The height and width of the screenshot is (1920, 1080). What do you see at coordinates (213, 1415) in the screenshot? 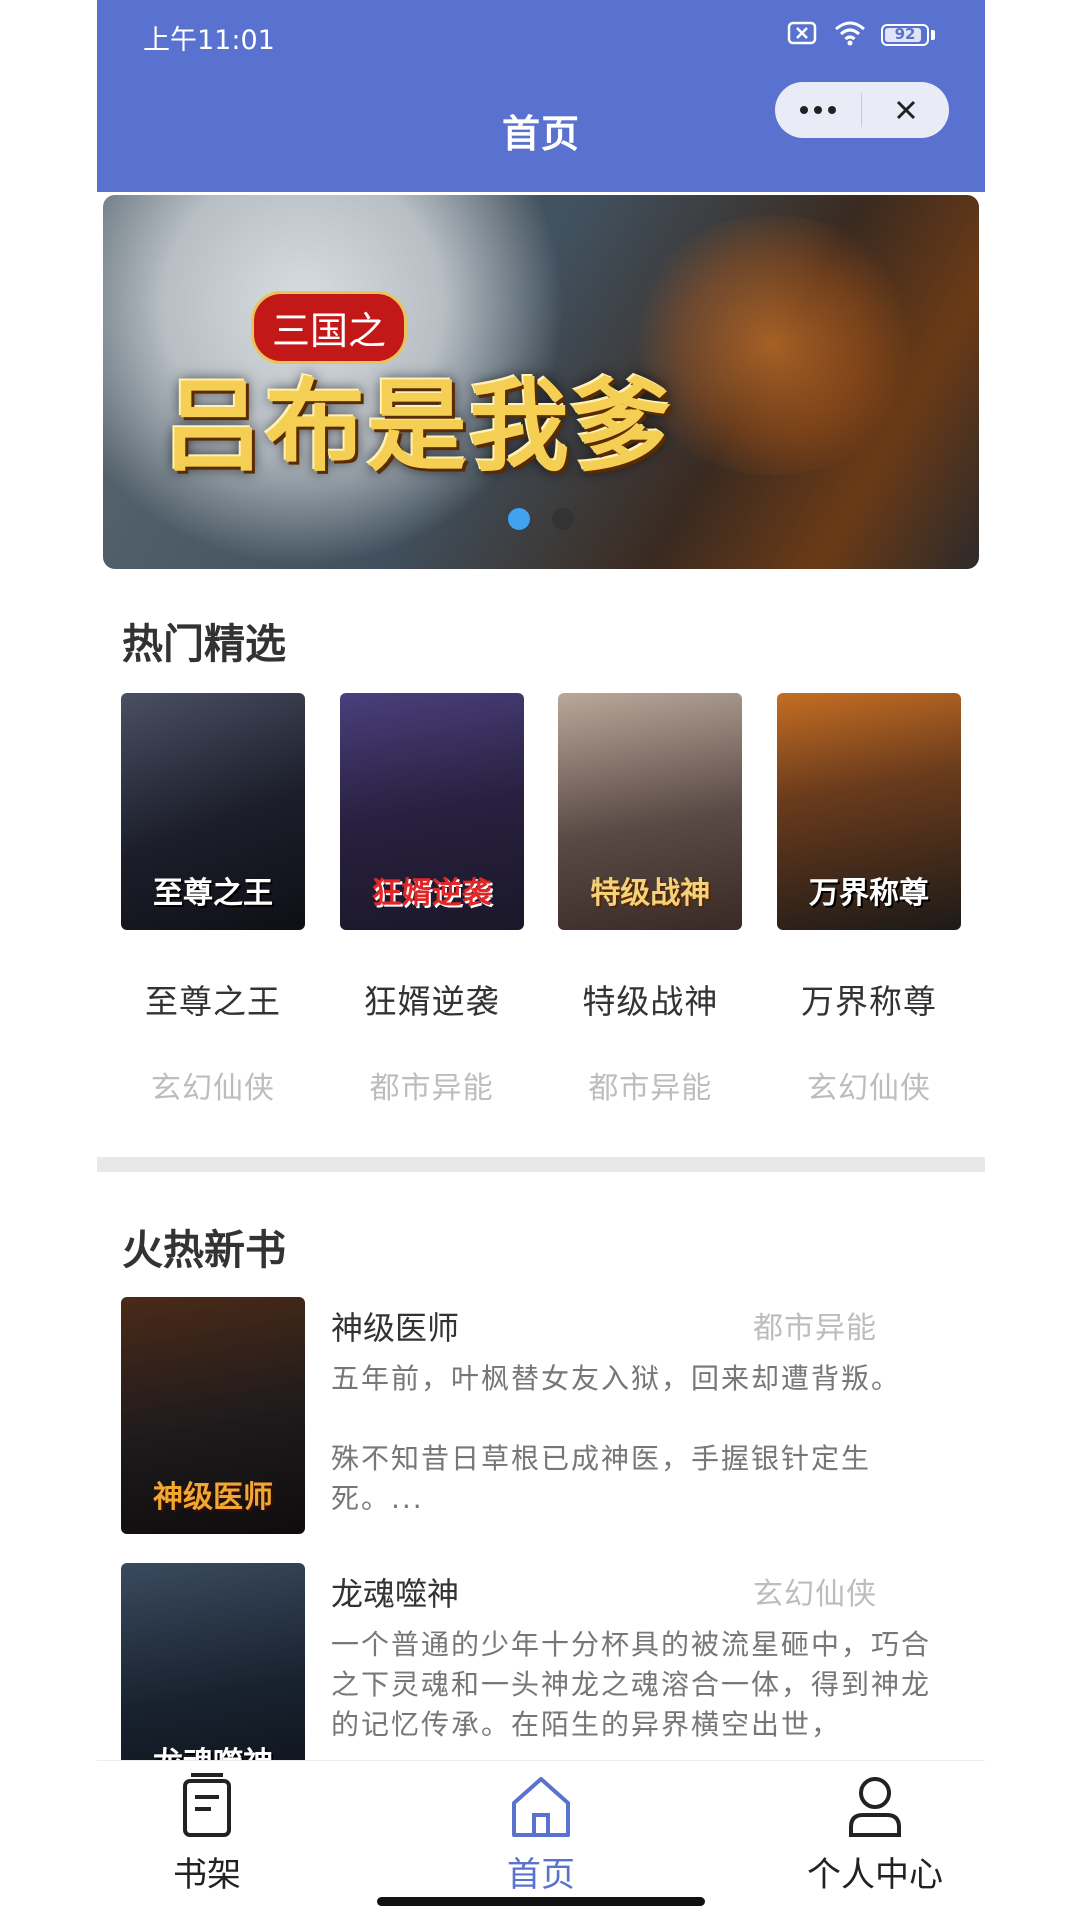
I see `book-cover: 神级医师` at bounding box center [213, 1415].